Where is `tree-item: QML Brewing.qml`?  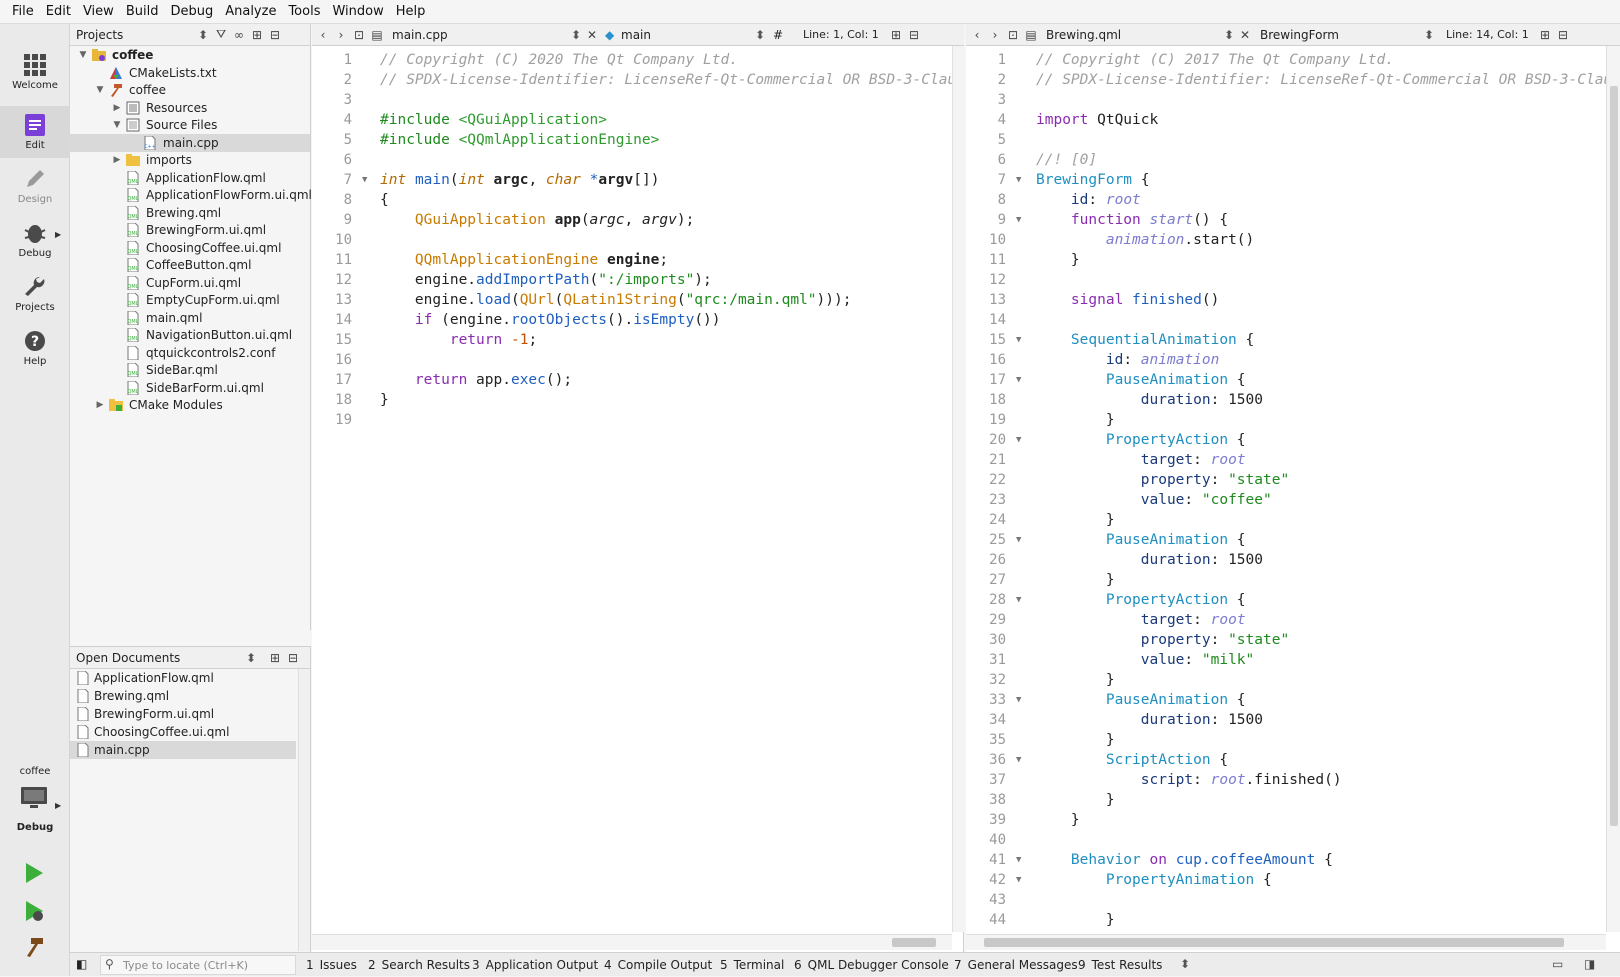 tree-item: QML Brewing.qml is located at coordinates (190, 213).